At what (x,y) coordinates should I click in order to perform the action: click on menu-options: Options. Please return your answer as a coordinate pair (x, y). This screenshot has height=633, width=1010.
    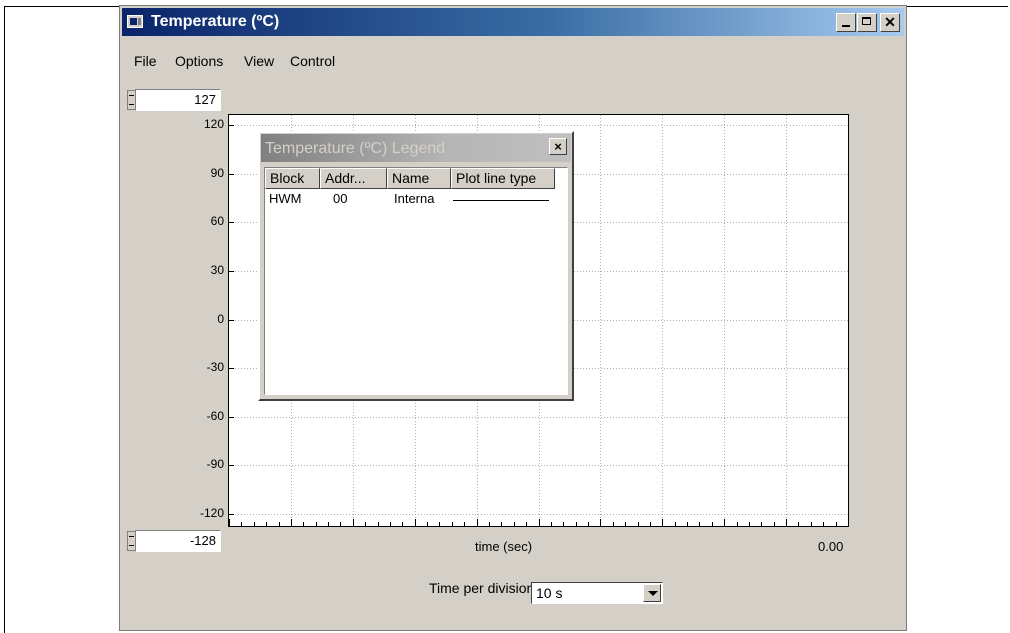
    Looking at the image, I should click on (199, 61).